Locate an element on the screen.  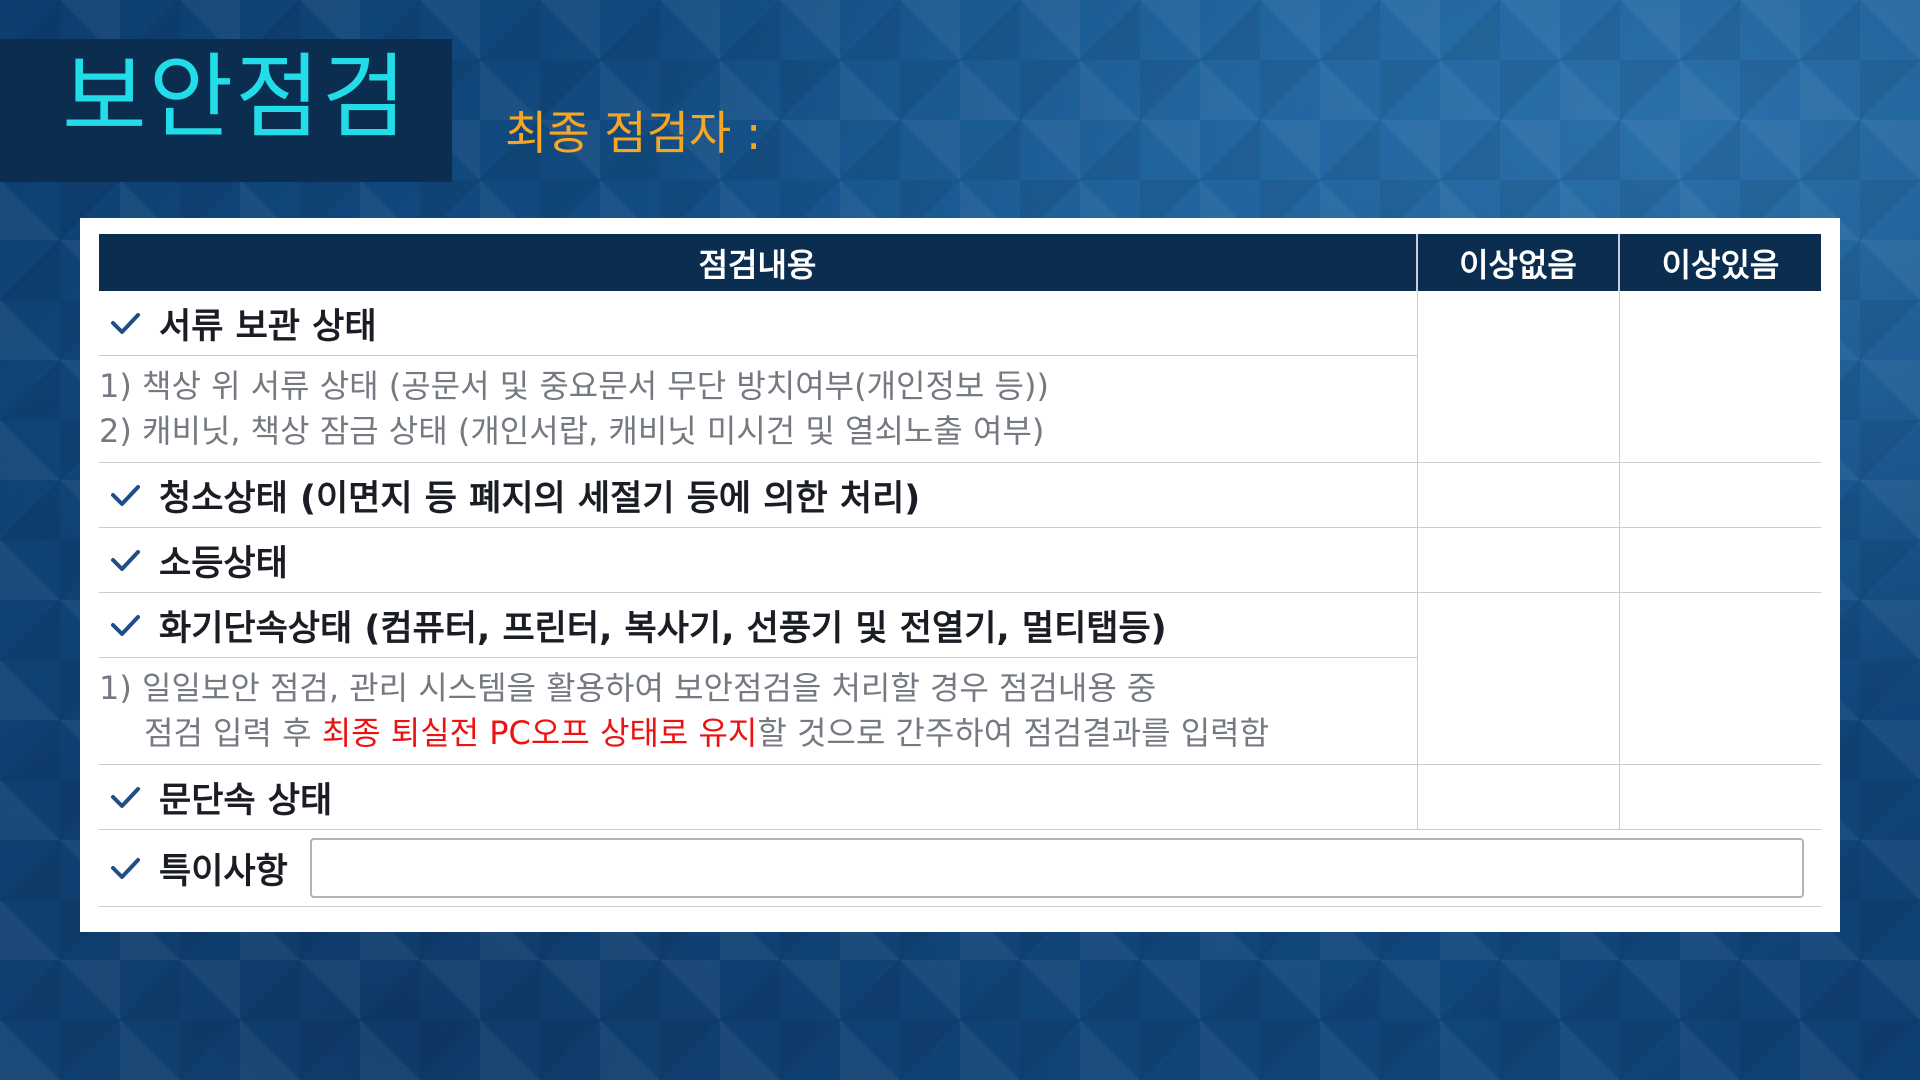
category-documents: 서류 보관 상태 is located at coordinates (758, 323).